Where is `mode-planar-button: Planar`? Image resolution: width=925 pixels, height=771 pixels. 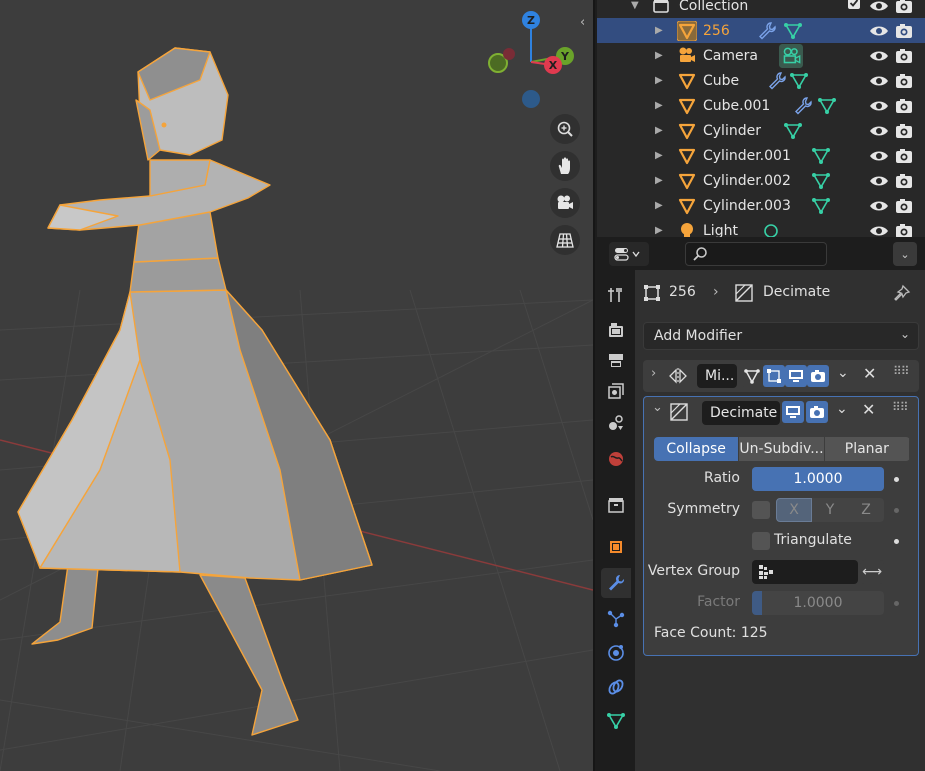
mode-planar-button: Planar is located at coordinates (867, 449).